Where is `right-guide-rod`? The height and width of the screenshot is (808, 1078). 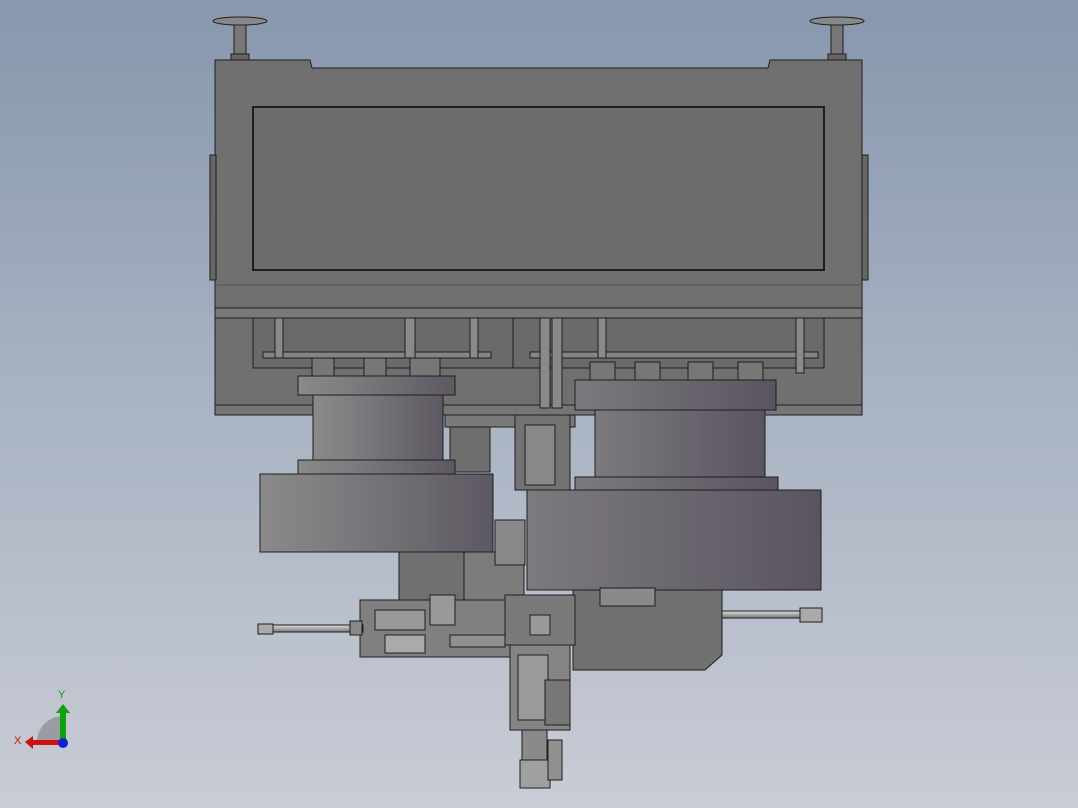 right-guide-rod is located at coordinates (772, 615).